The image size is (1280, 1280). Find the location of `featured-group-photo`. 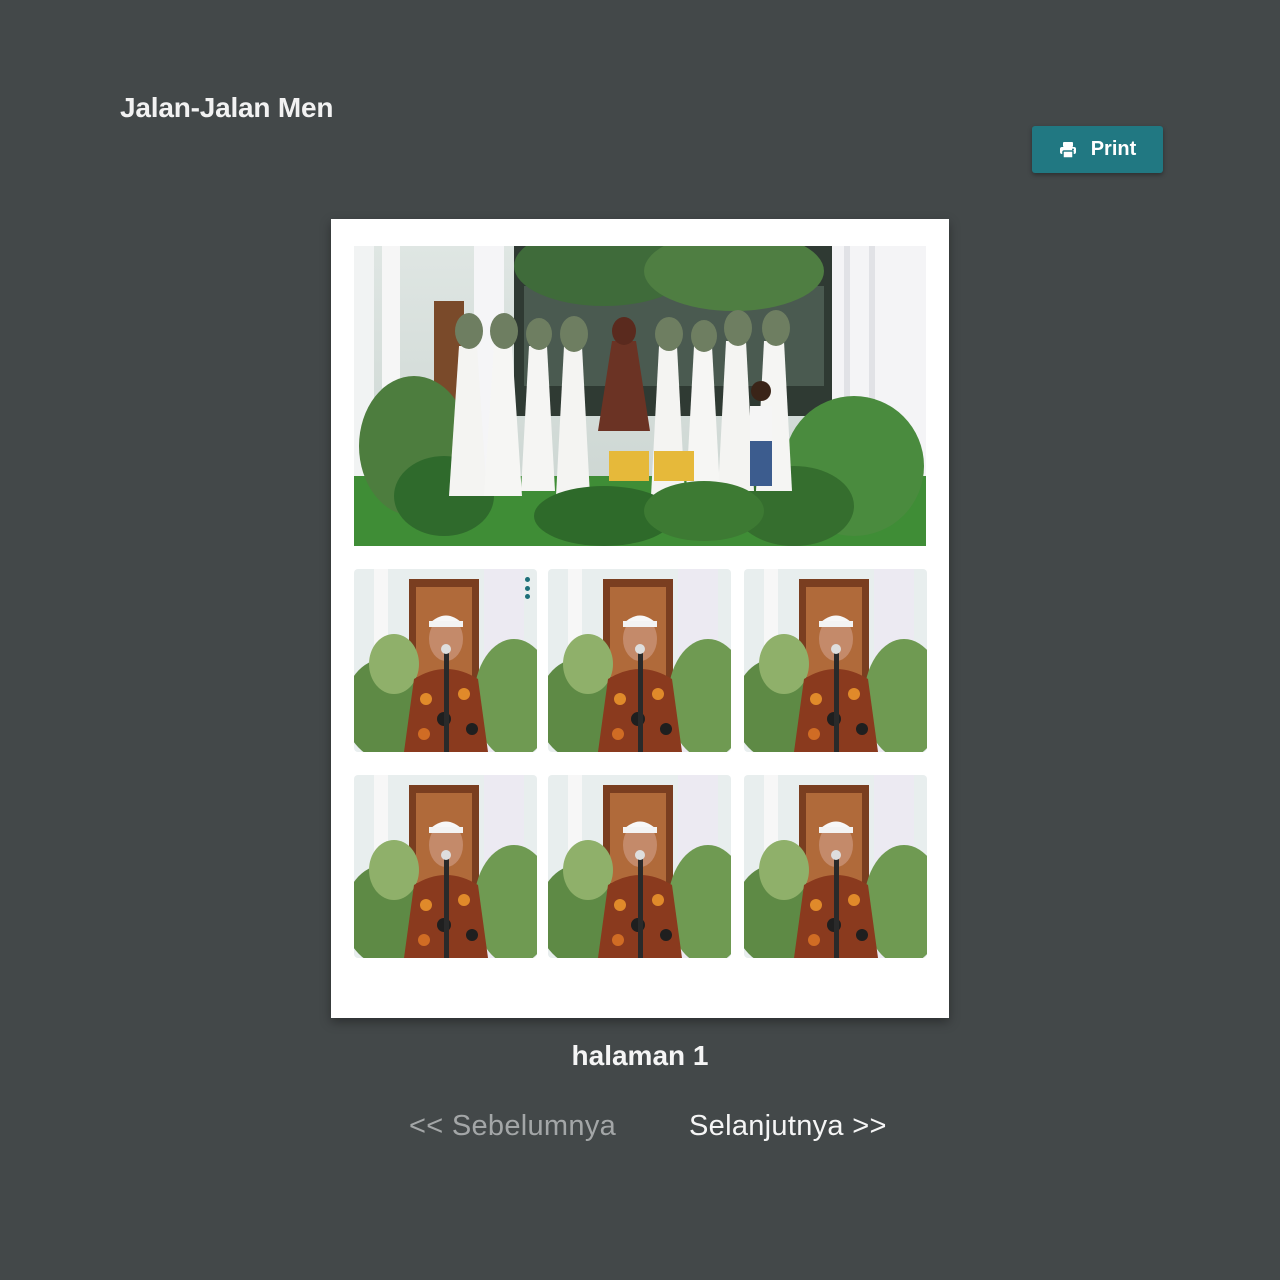

featured-group-photo is located at coordinates (640, 396).